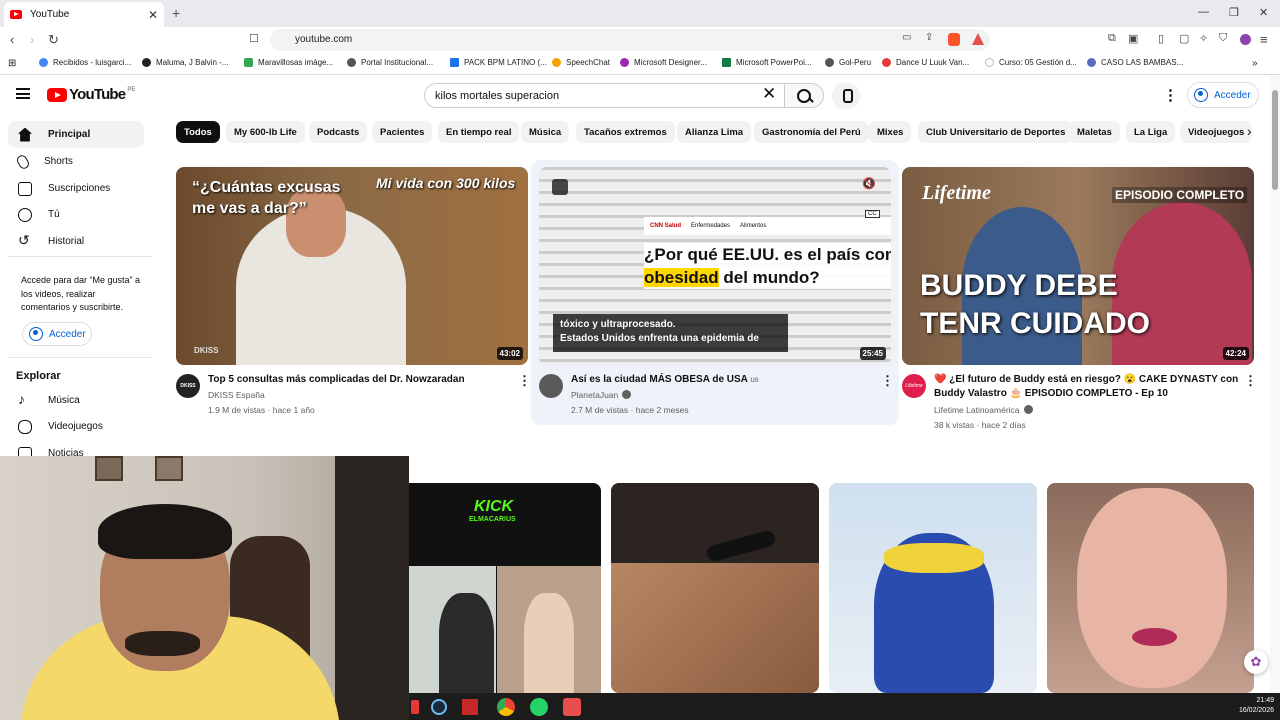  Describe the element at coordinates (1275, 140) in the screenshot. I see `scrollbar-thumb` at that location.